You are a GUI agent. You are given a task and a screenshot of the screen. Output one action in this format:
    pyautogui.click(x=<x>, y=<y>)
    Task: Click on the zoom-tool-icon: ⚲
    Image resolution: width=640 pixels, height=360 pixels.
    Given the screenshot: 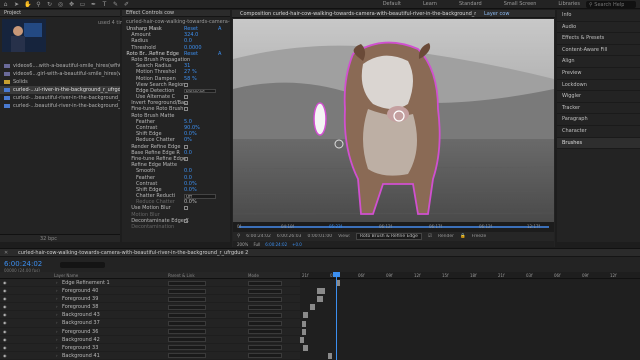 What is the action you would take?
    pyautogui.click(x=38, y=4)
    